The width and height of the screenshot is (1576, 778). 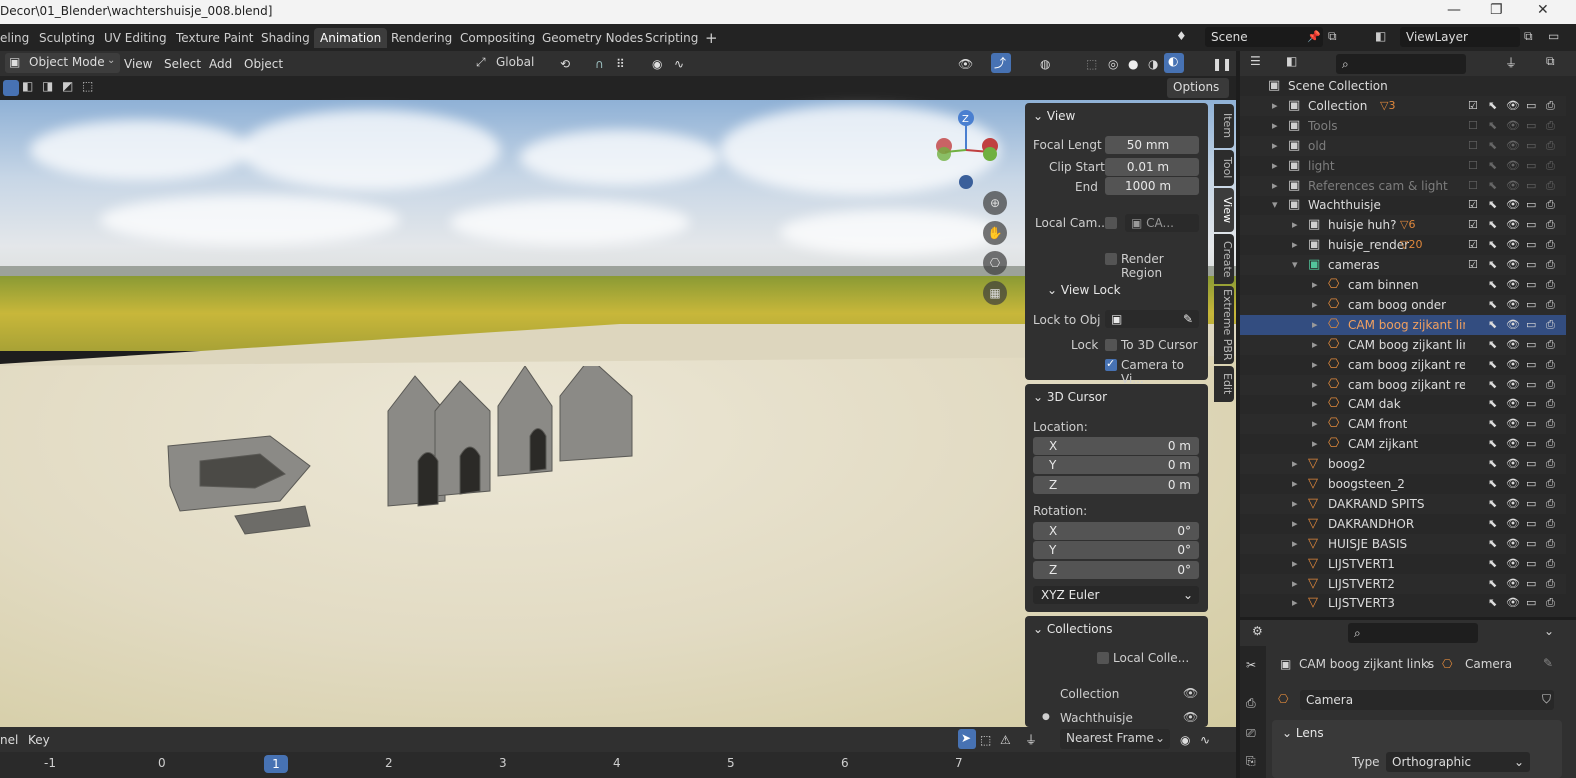 I want to click on camera-view-icon: ⎔, so click(x=995, y=263).